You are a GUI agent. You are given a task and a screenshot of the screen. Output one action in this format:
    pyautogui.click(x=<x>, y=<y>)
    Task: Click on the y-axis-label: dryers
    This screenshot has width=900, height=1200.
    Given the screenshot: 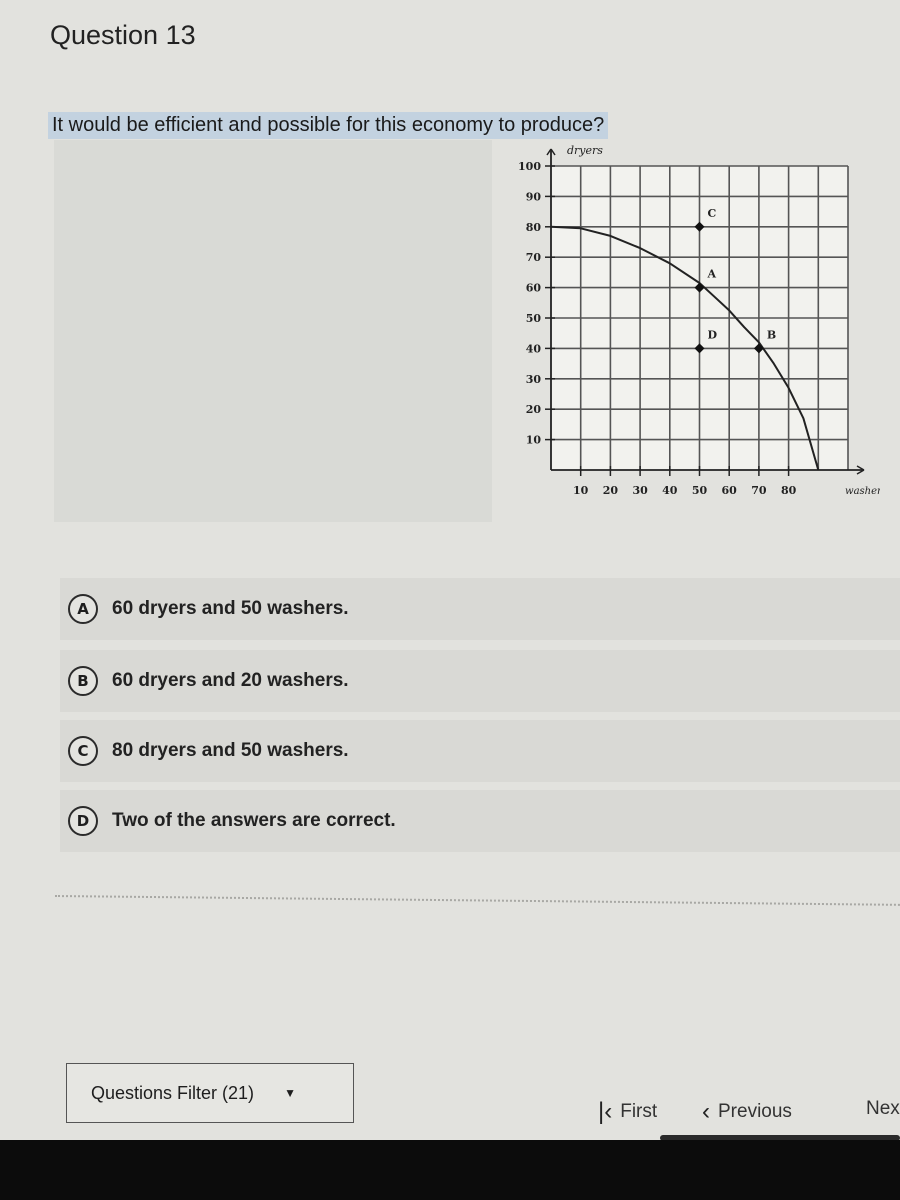 What is the action you would take?
    pyautogui.click(x=585, y=150)
    